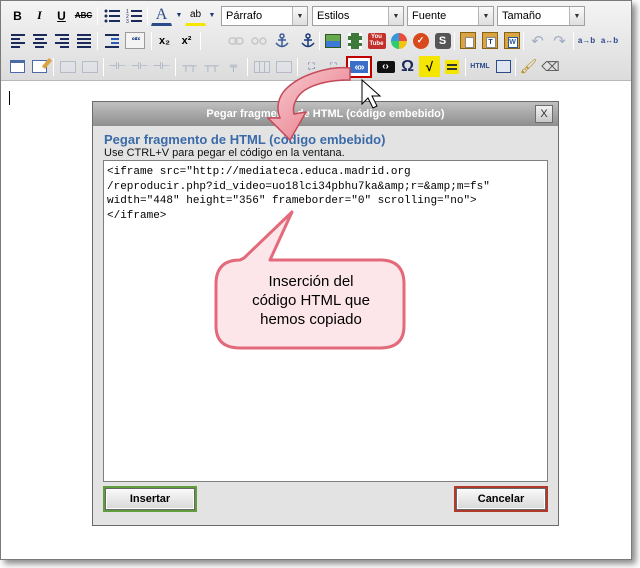 The width and height of the screenshot is (640, 568). What do you see at coordinates (489, 40) in the screenshot?
I see `paste-text-button: T` at bounding box center [489, 40].